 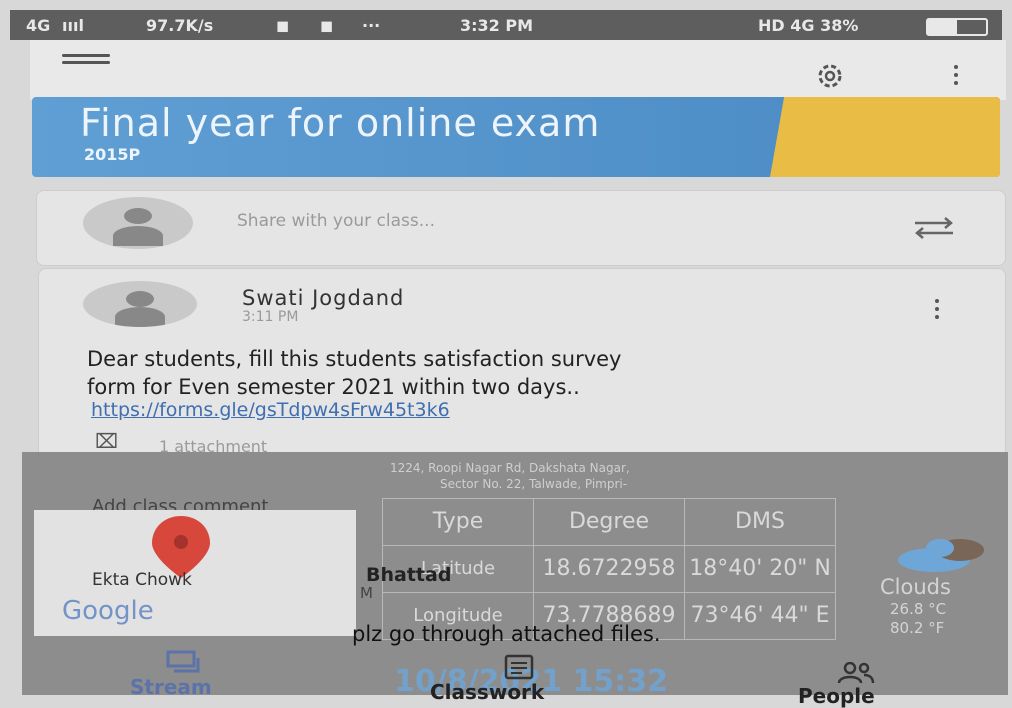 I want to click on people-icon, so click(x=856, y=673).